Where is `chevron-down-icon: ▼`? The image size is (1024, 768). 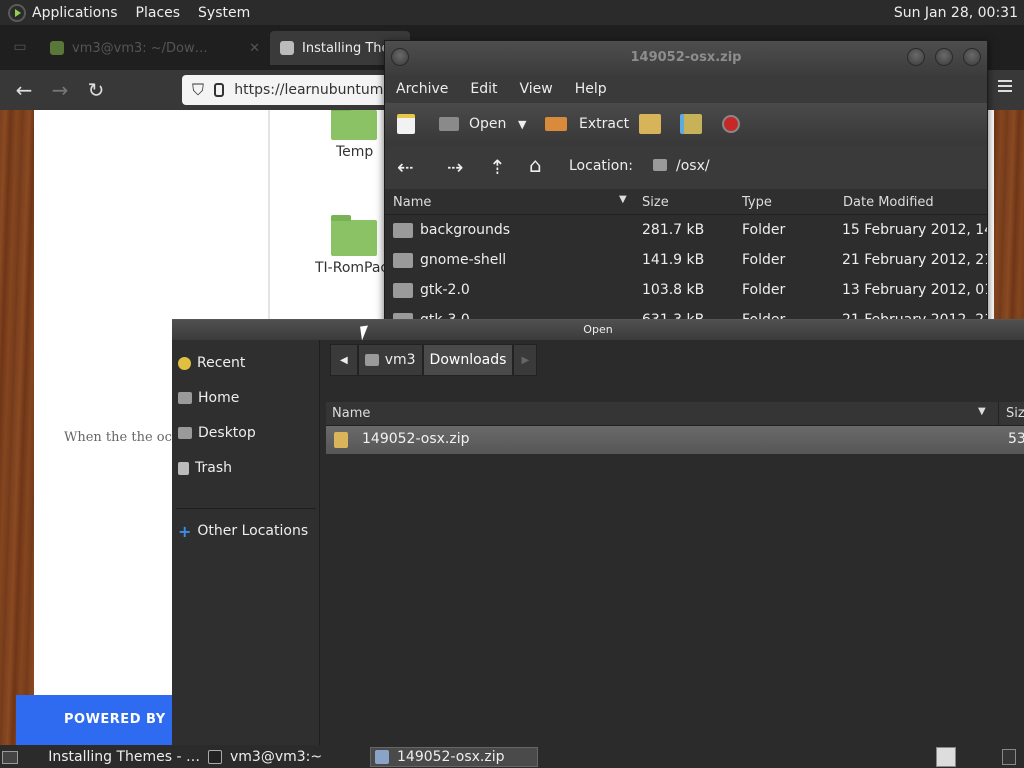
chevron-down-icon: ▼ is located at coordinates (522, 124).